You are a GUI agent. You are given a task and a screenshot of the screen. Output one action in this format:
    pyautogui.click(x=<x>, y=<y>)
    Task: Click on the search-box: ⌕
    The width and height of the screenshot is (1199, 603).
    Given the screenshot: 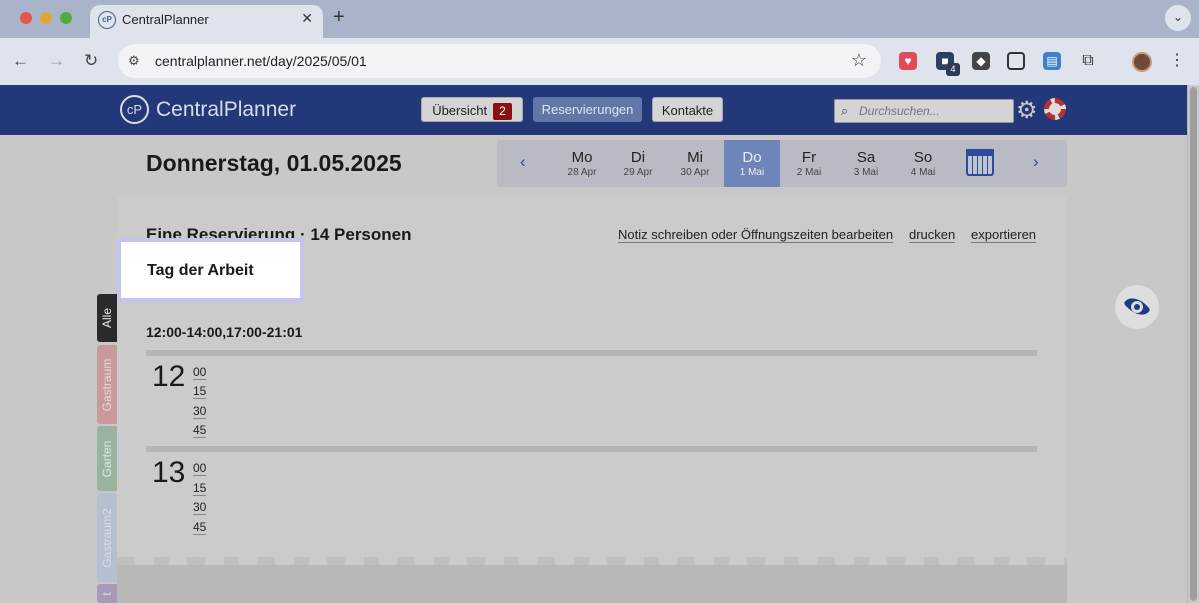 What is the action you would take?
    pyautogui.click(x=924, y=111)
    